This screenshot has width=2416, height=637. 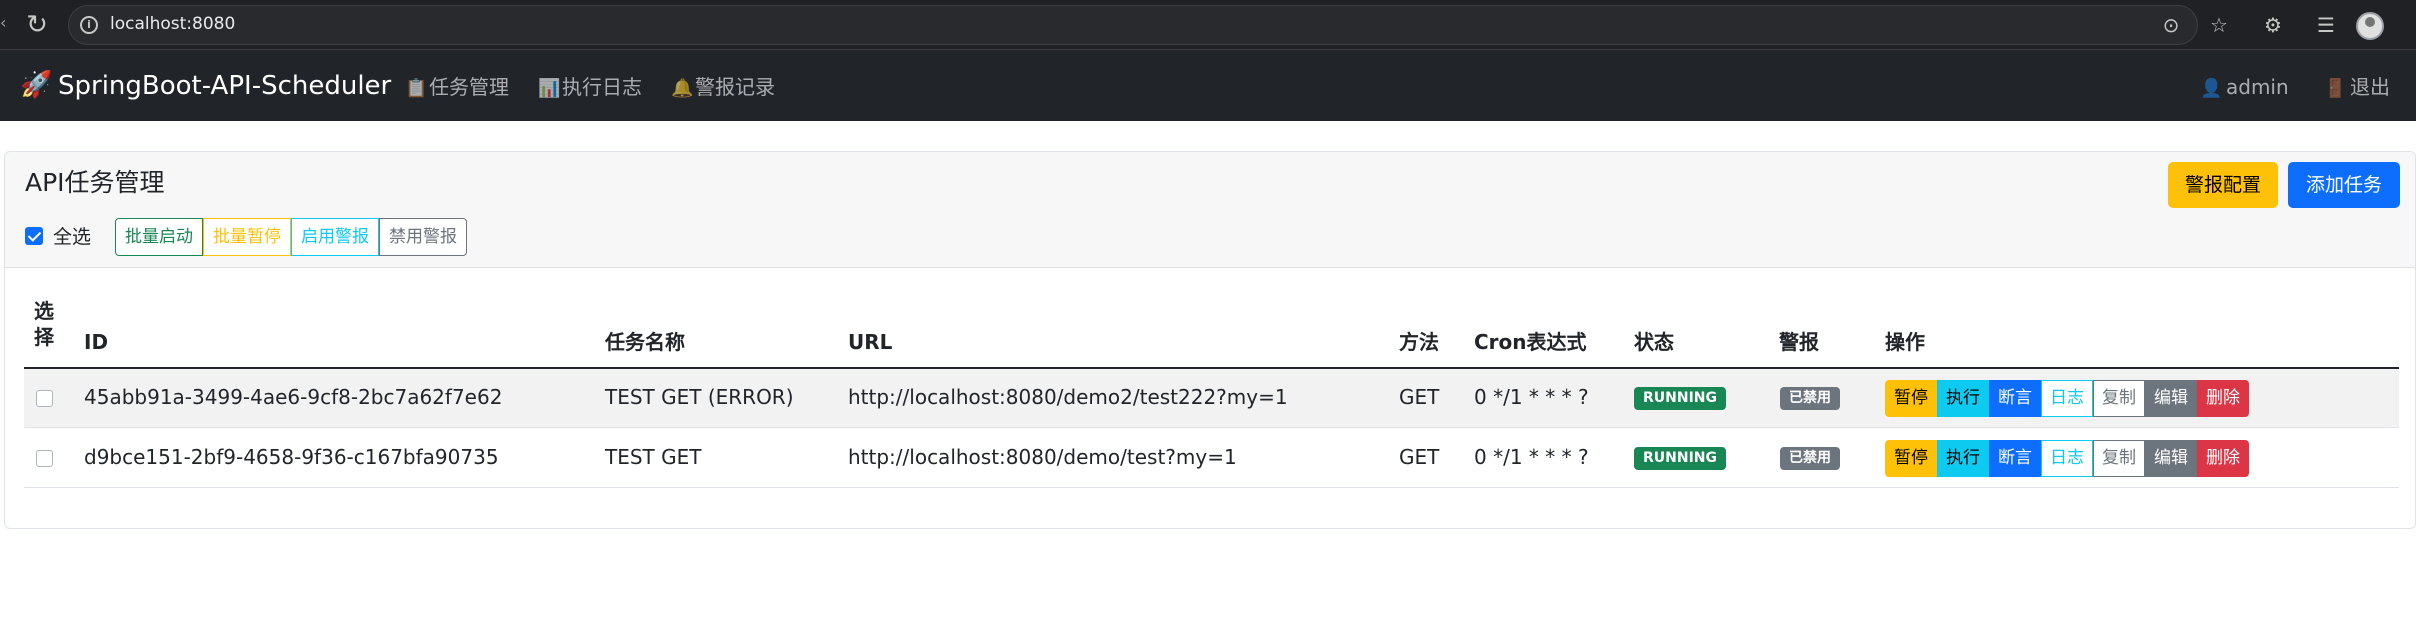 What do you see at coordinates (159, 237) in the screenshot?
I see `batch-start-button: 批量启动` at bounding box center [159, 237].